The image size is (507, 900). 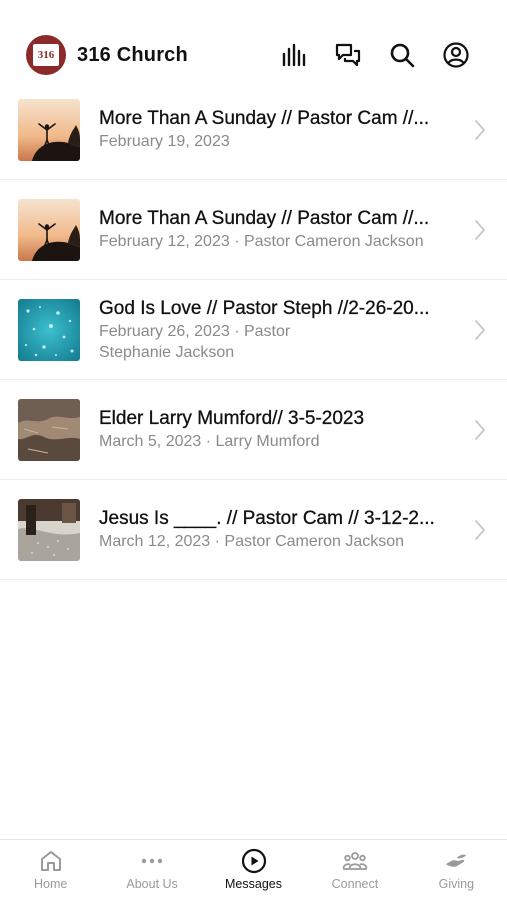 I want to click on message-subtitle: February 26, 2023 · Pastor, so click(x=195, y=331).